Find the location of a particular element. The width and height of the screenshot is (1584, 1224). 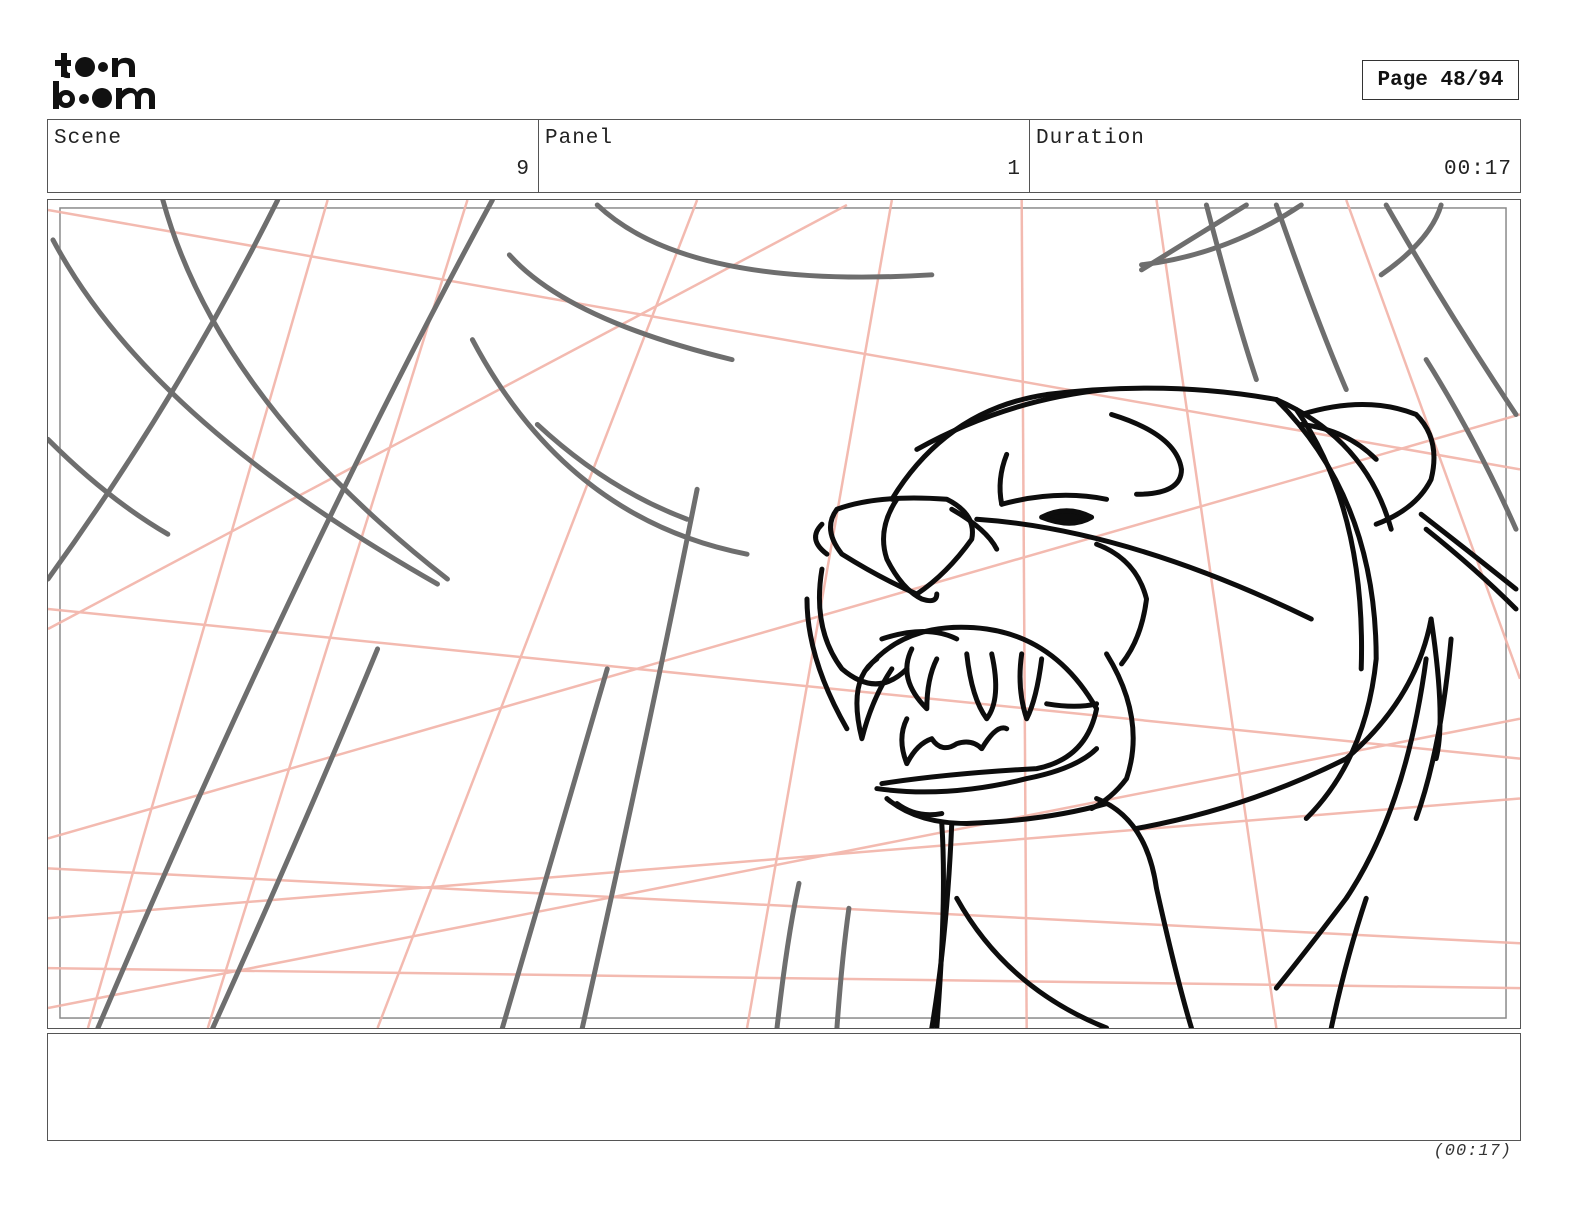

scene-value: 9 is located at coordinates (523, 169).